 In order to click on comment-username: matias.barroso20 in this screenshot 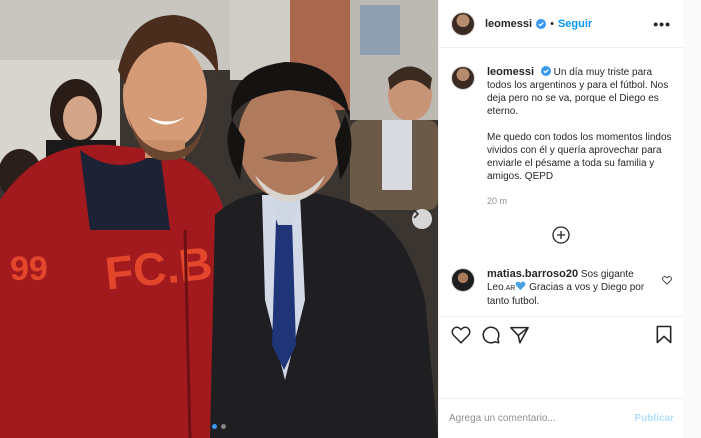, I will do `click(532, 274)`.